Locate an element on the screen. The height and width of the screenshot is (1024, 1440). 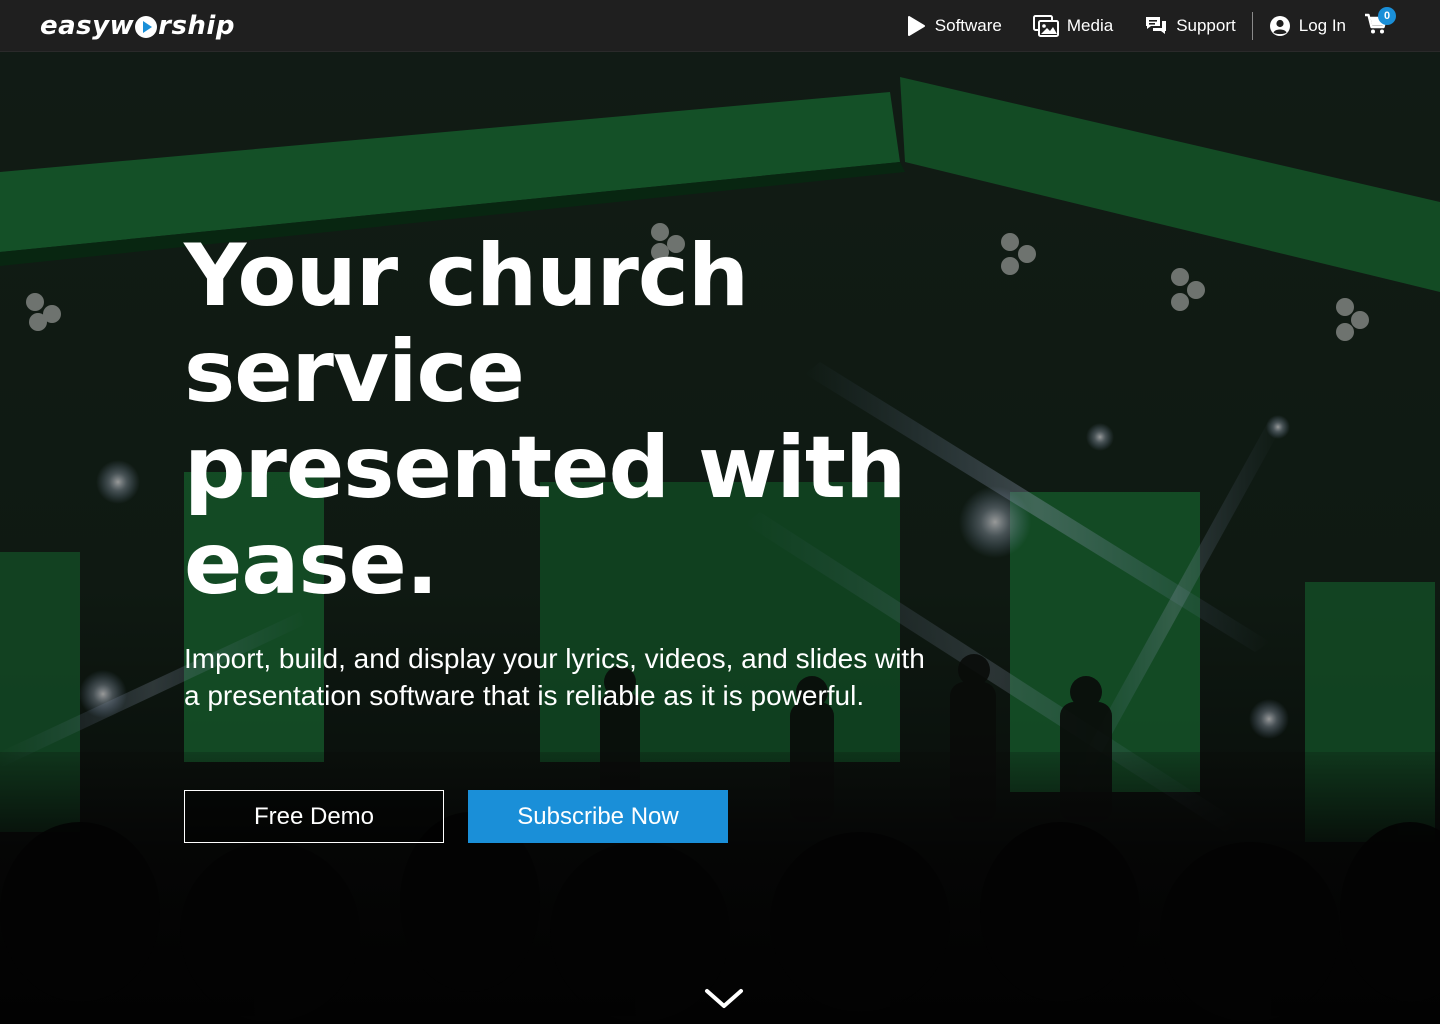
cart-button: 0 is located at coordinates (1380, 26).